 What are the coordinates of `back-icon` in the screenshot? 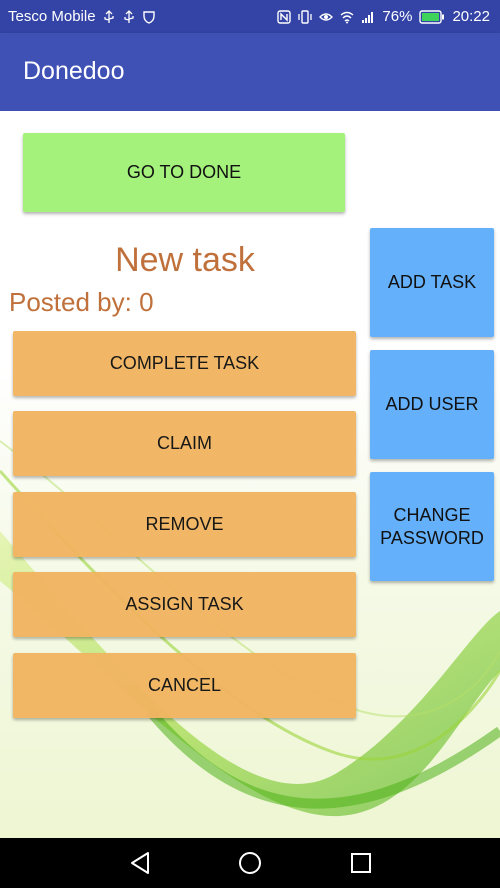 It's located at (140, 863).